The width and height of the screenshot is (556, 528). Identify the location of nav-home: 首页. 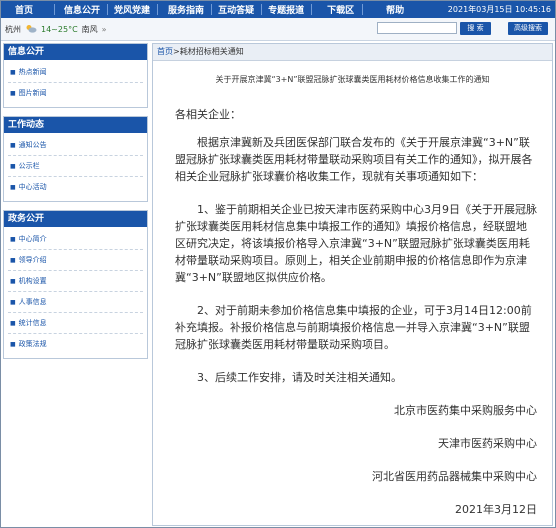
(24, 9).